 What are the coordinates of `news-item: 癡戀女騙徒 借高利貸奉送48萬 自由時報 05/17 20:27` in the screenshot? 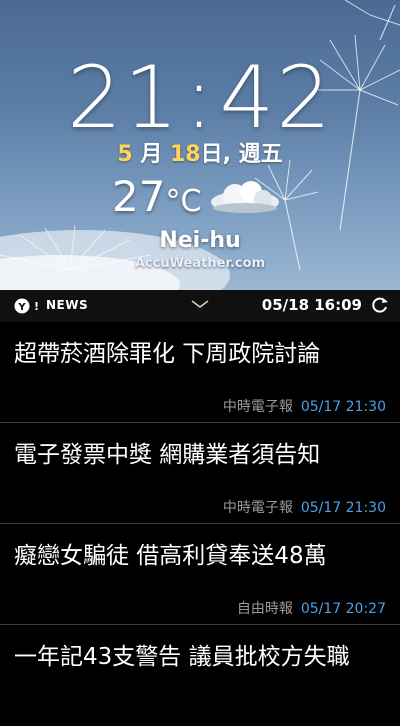 It's located at (200, 574).